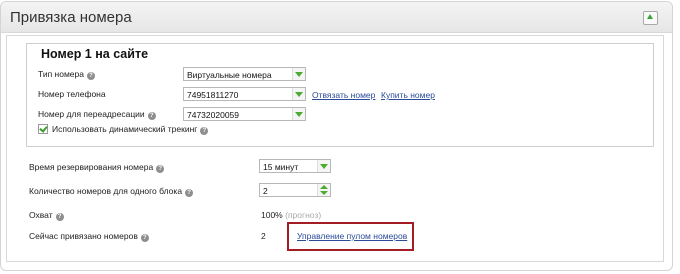 The height and width of the screenshot is (274, 680). I want to click on coverage-value: 100% (прогноз), so click(291, 215).